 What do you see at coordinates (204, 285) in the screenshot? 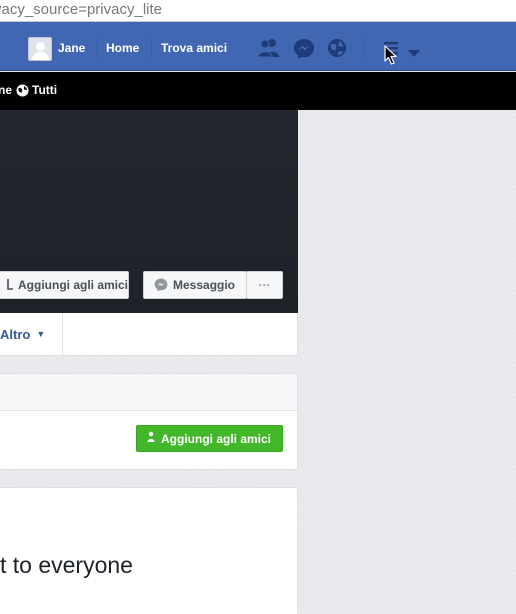
I see `message-label: Messaggio` at bounding box center [204, 285].